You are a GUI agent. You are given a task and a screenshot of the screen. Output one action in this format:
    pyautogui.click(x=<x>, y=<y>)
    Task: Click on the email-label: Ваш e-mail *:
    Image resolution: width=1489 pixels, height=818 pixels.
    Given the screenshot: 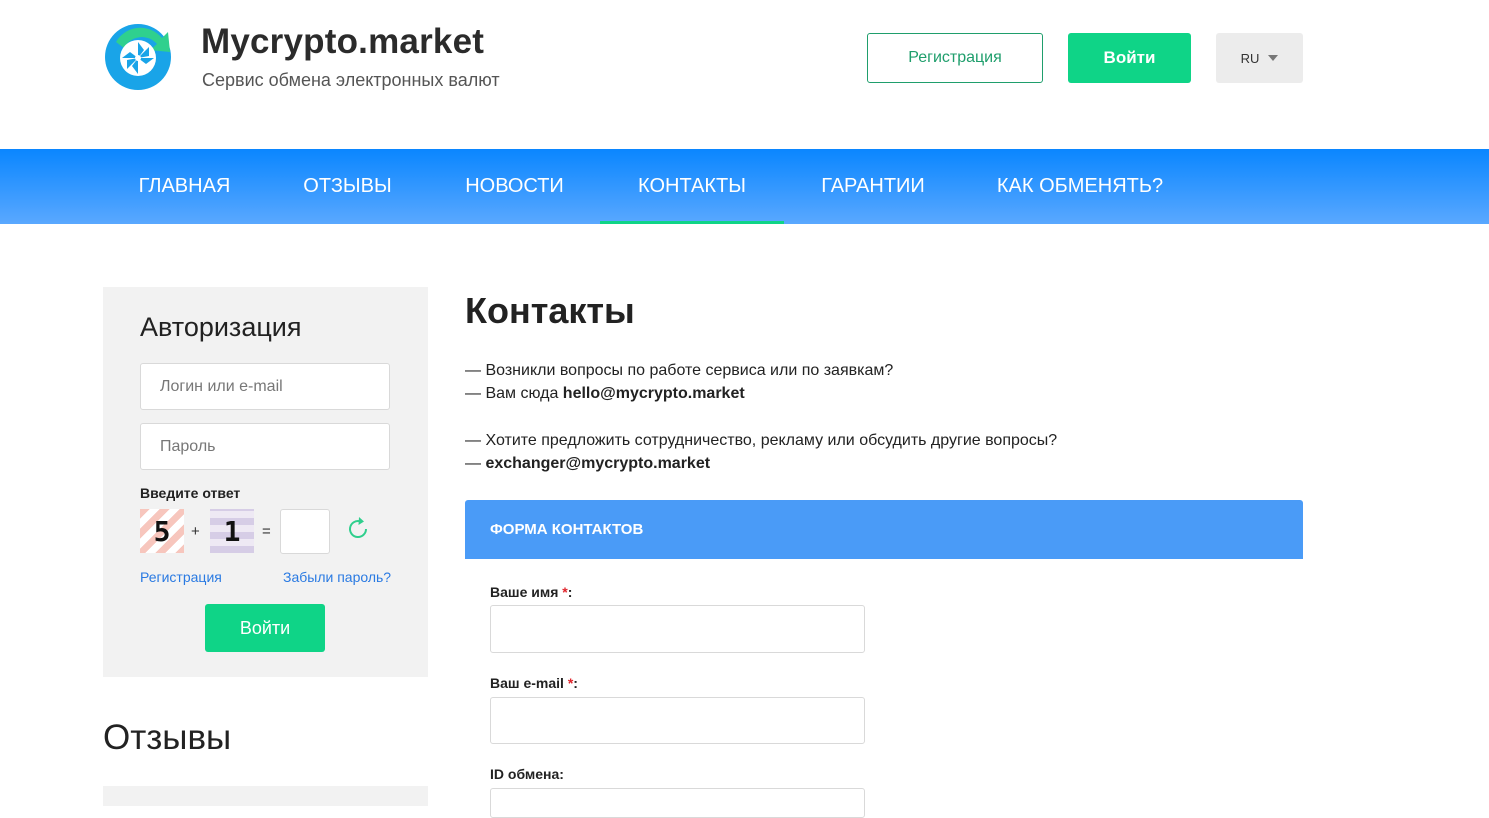 What is the action you would take?
    pyautogui.click(x=534, y=683)
    